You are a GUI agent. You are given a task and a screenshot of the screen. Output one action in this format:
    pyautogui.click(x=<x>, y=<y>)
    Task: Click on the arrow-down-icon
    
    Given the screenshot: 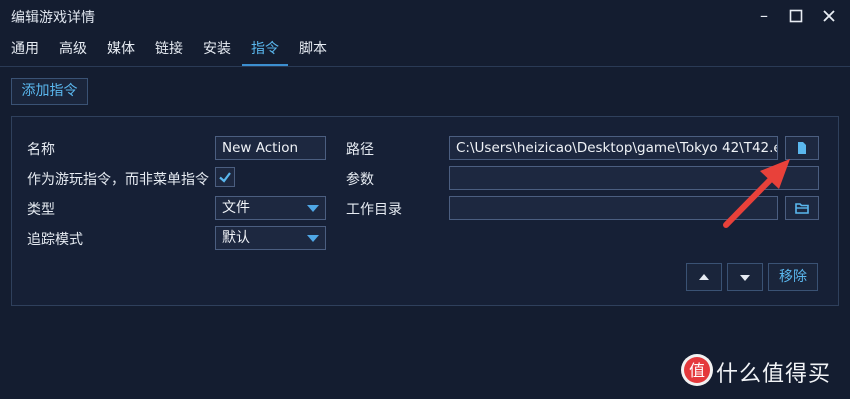 What is the action you would take?
    pyautogui.click(x=745, y=278)
    